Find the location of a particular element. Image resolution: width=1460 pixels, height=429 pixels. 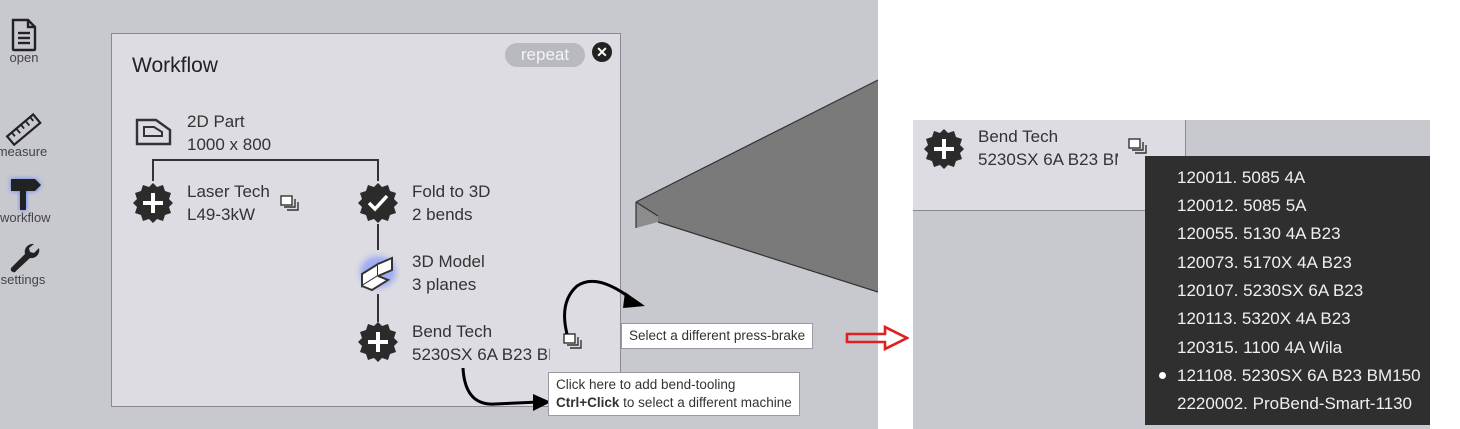

red-arrow is located at coordinates (877, 338).